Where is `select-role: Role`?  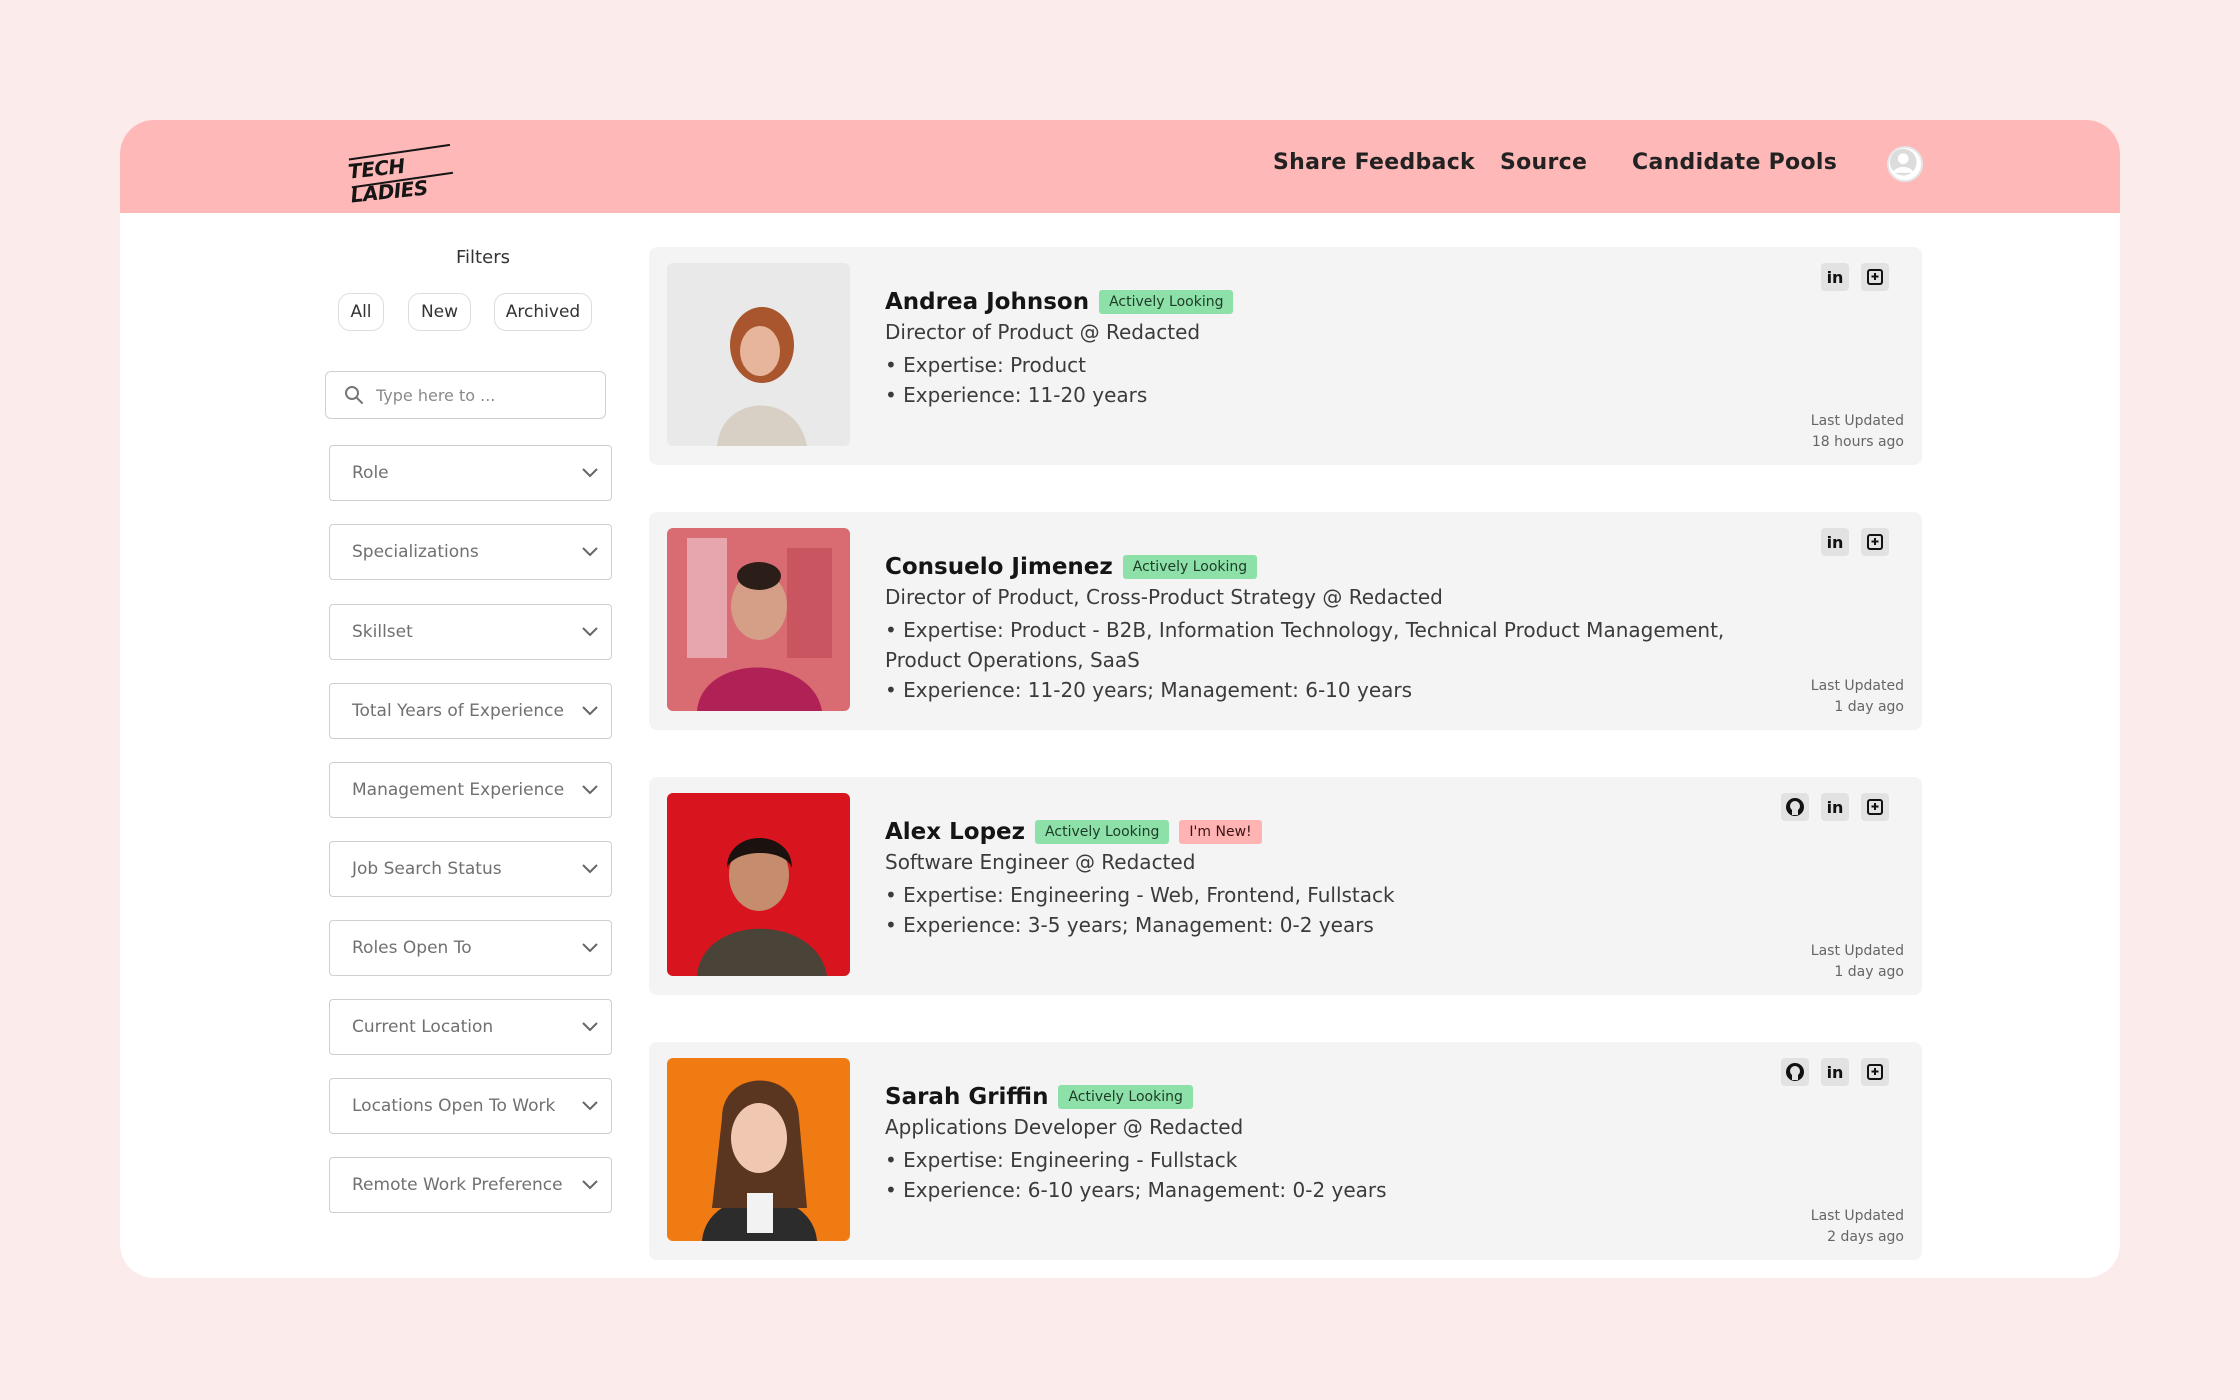 select-role: Role is located at coordinates (470, 473).